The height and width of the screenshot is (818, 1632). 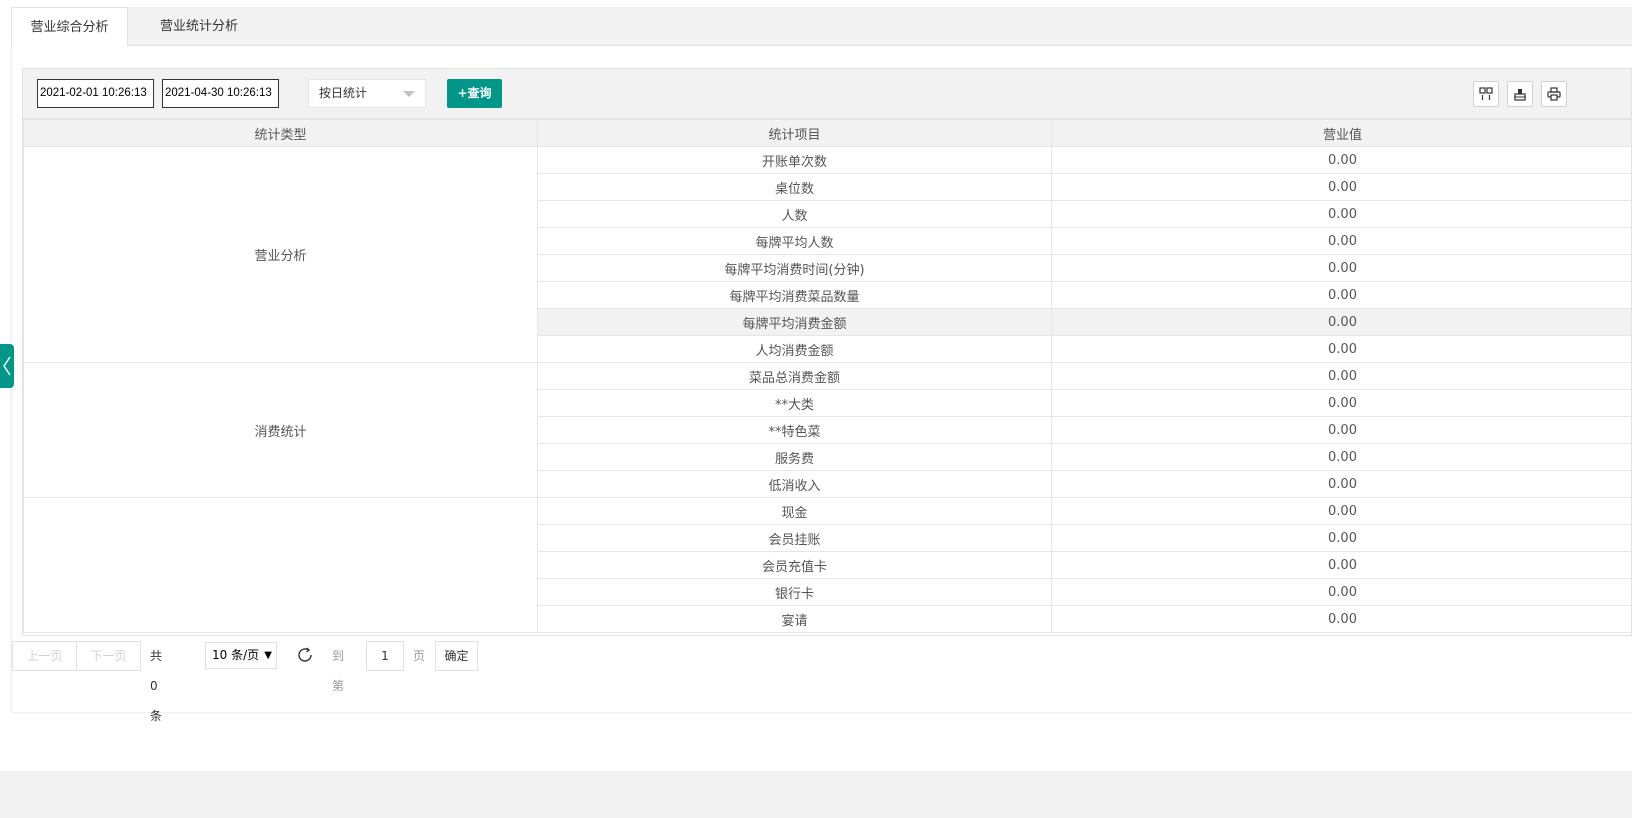 I want to click on column-header-value: 营业值, so click(x=1341, y=133).